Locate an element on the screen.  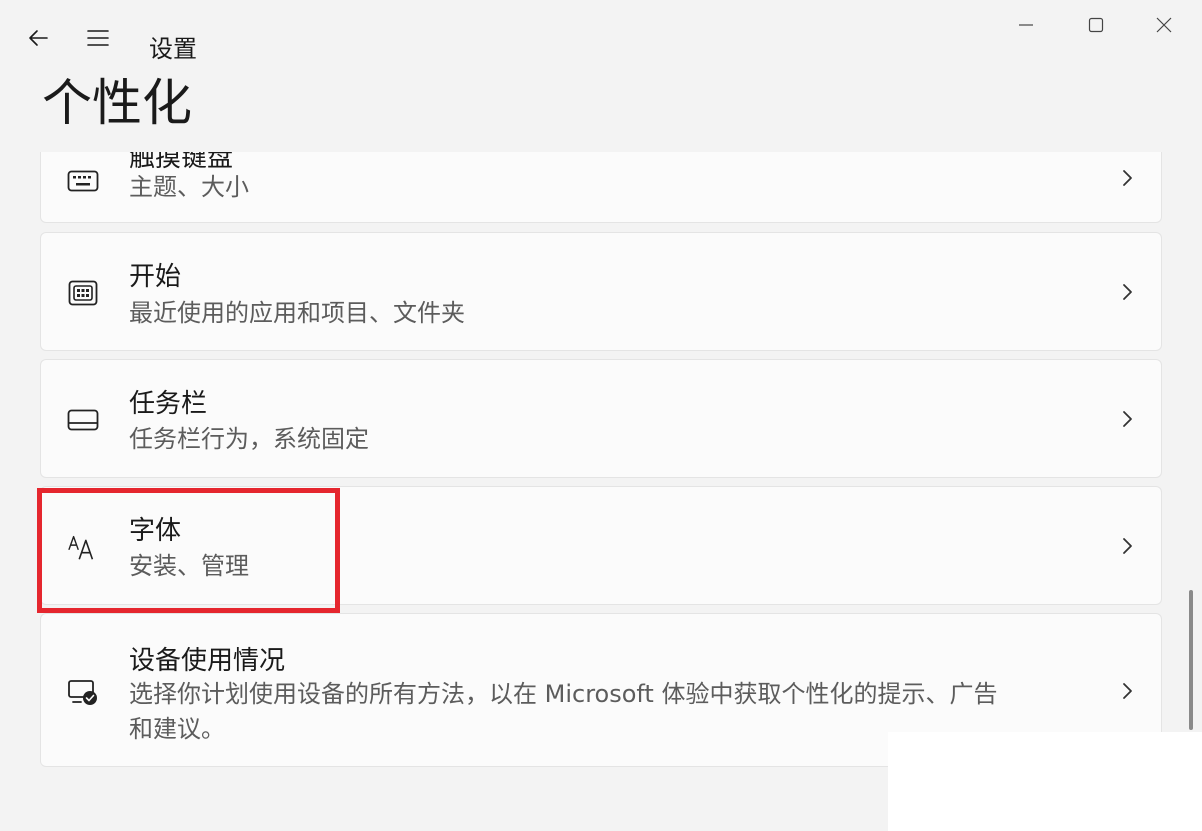
minimize-button is located at coordinates (1026, 25).